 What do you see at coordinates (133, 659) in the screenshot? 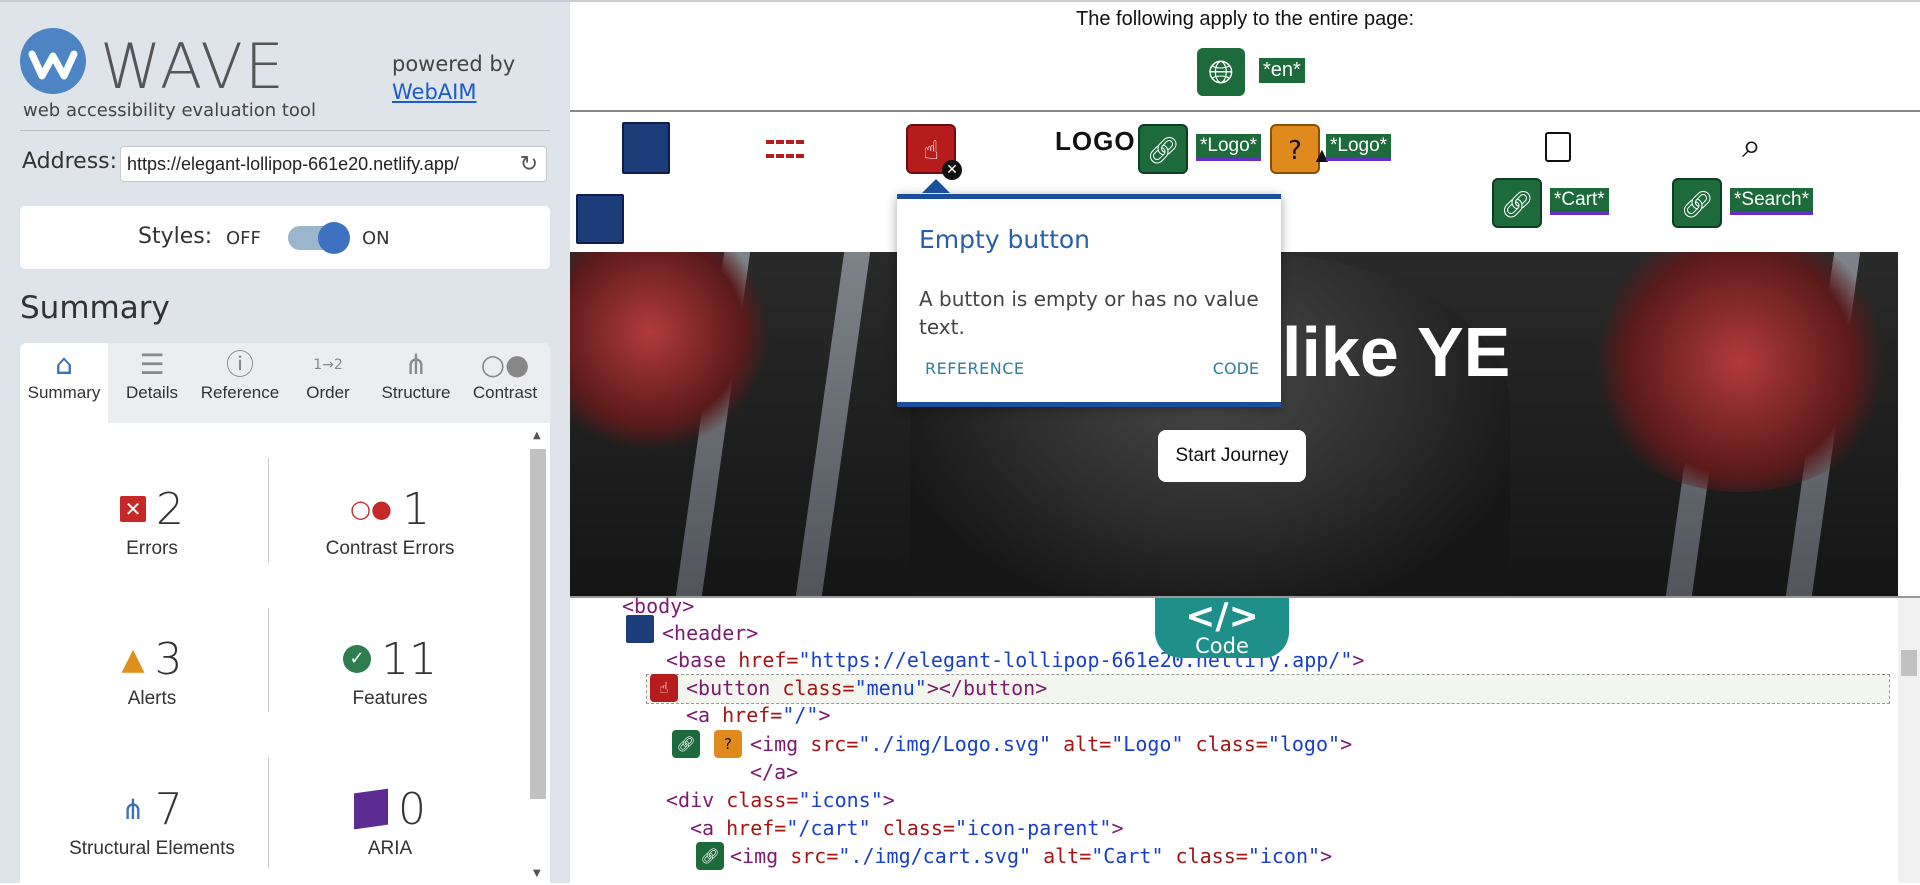
I see `alert-icon: ▲` at bounding box center [133, 659].